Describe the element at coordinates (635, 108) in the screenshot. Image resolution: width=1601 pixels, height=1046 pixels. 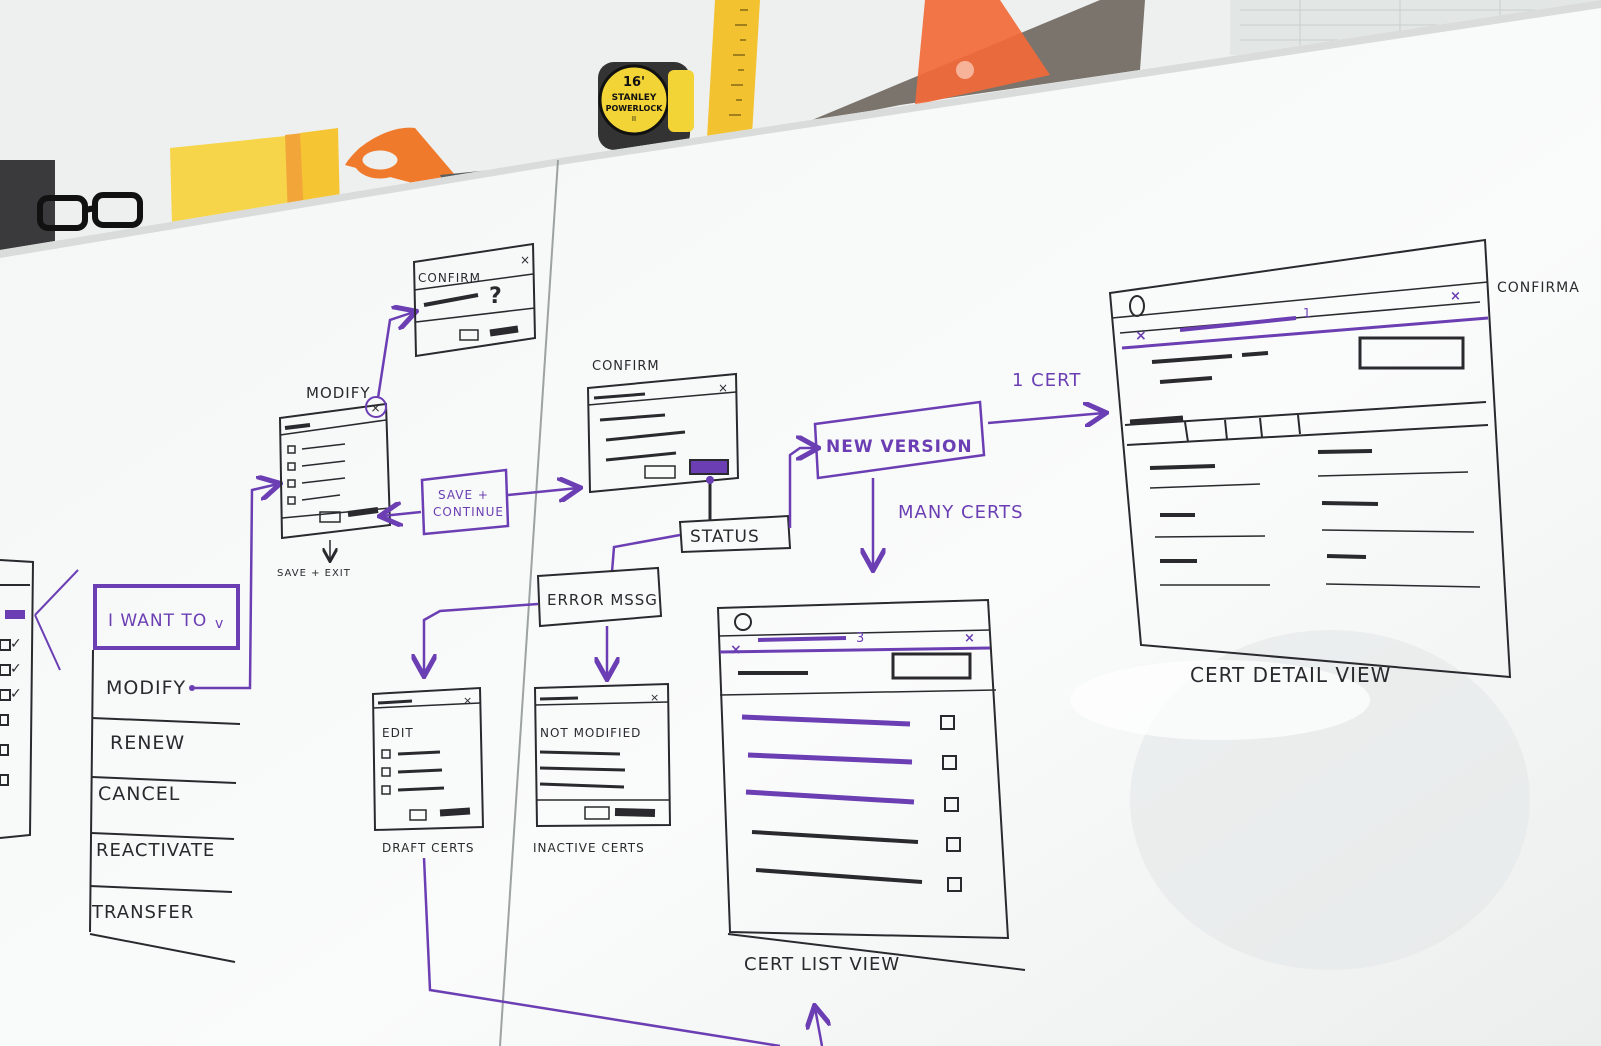
I see `tape-model: POWERLOCK` at that location.